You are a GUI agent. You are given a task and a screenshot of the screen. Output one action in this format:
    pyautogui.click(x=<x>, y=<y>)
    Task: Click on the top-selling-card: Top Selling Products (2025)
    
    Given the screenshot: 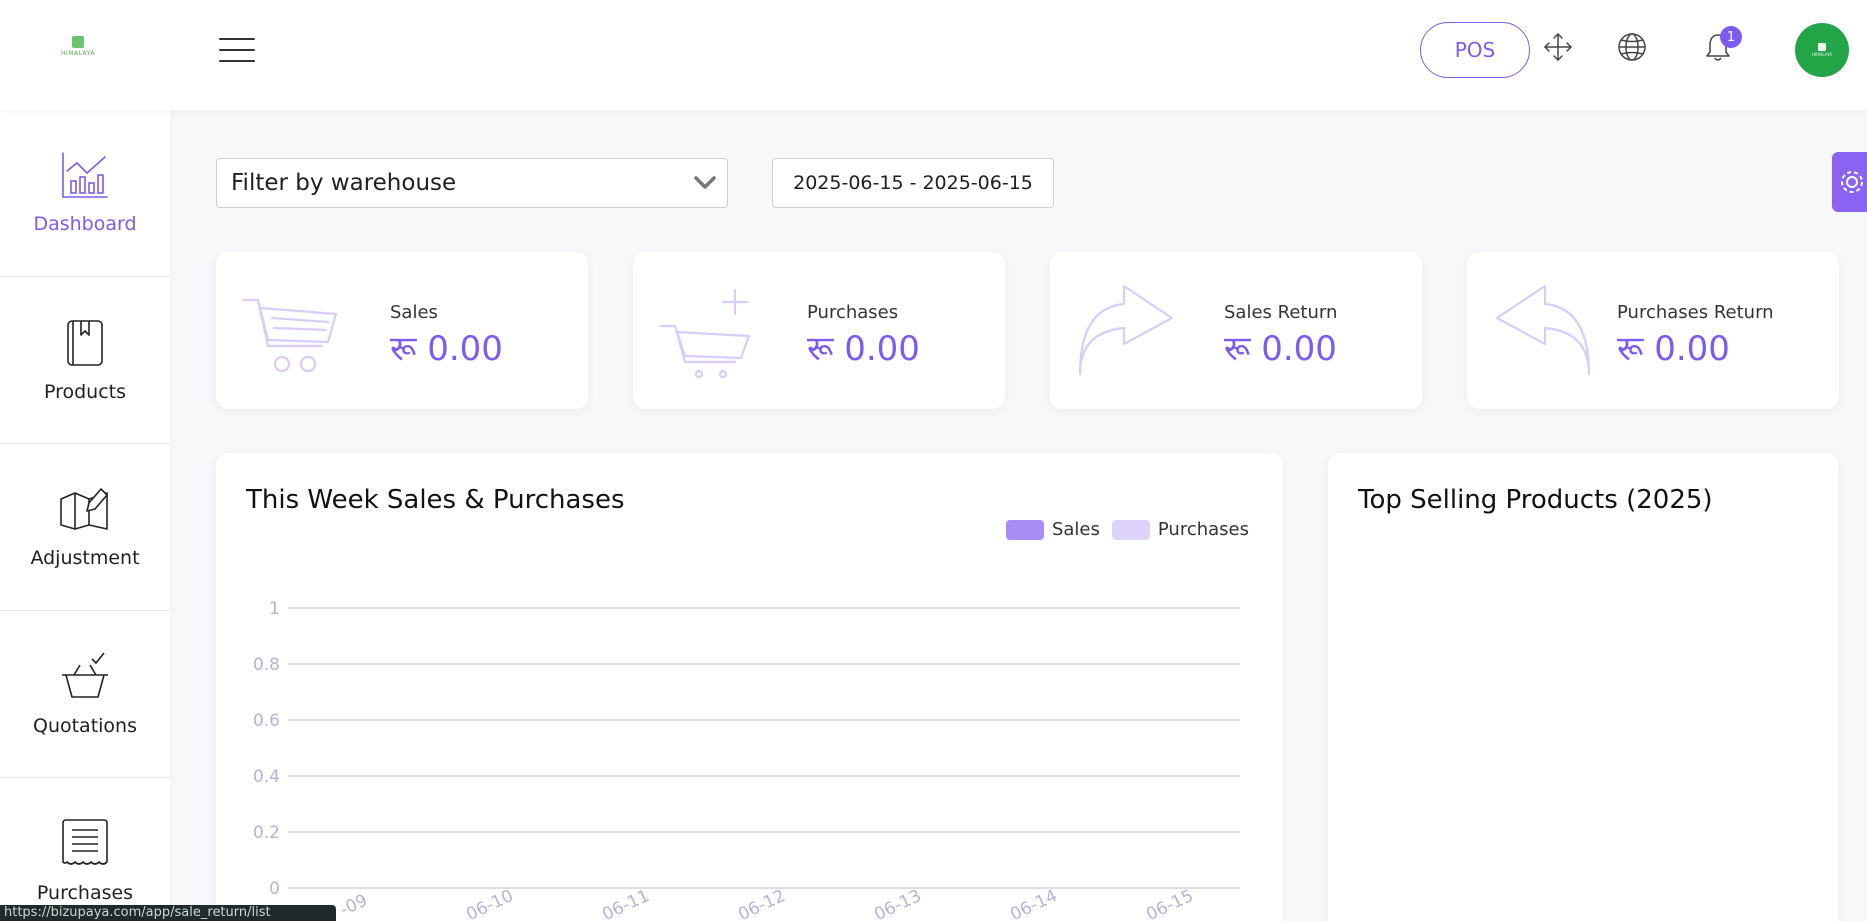 What is the action you would take?
    pyautogui.click(x=1583, y=687)
    